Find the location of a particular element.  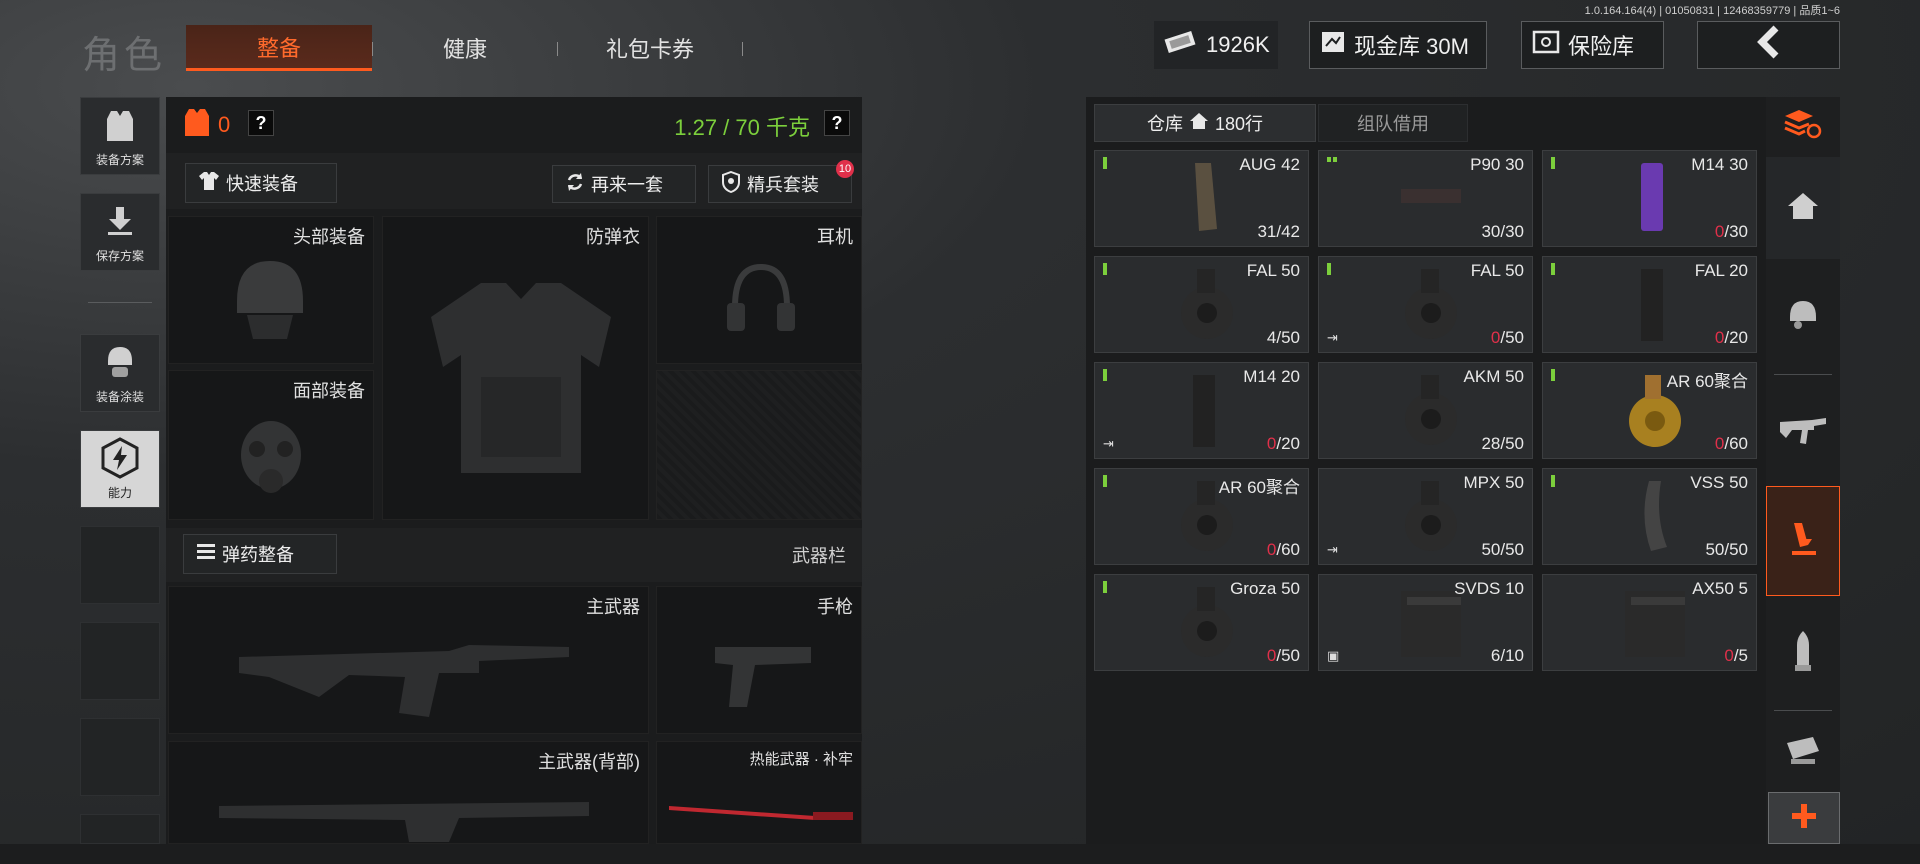

item-count-current: 4 is located at coordinates (1271, 337).